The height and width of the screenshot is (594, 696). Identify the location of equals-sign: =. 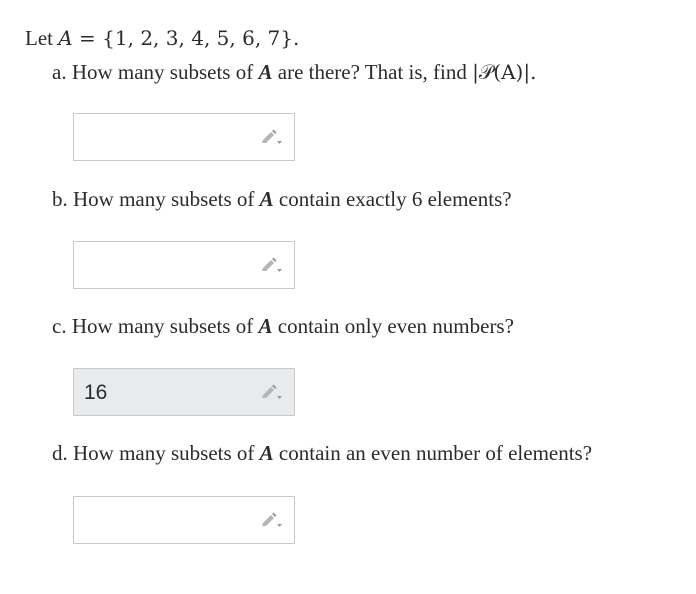
(87, 38).